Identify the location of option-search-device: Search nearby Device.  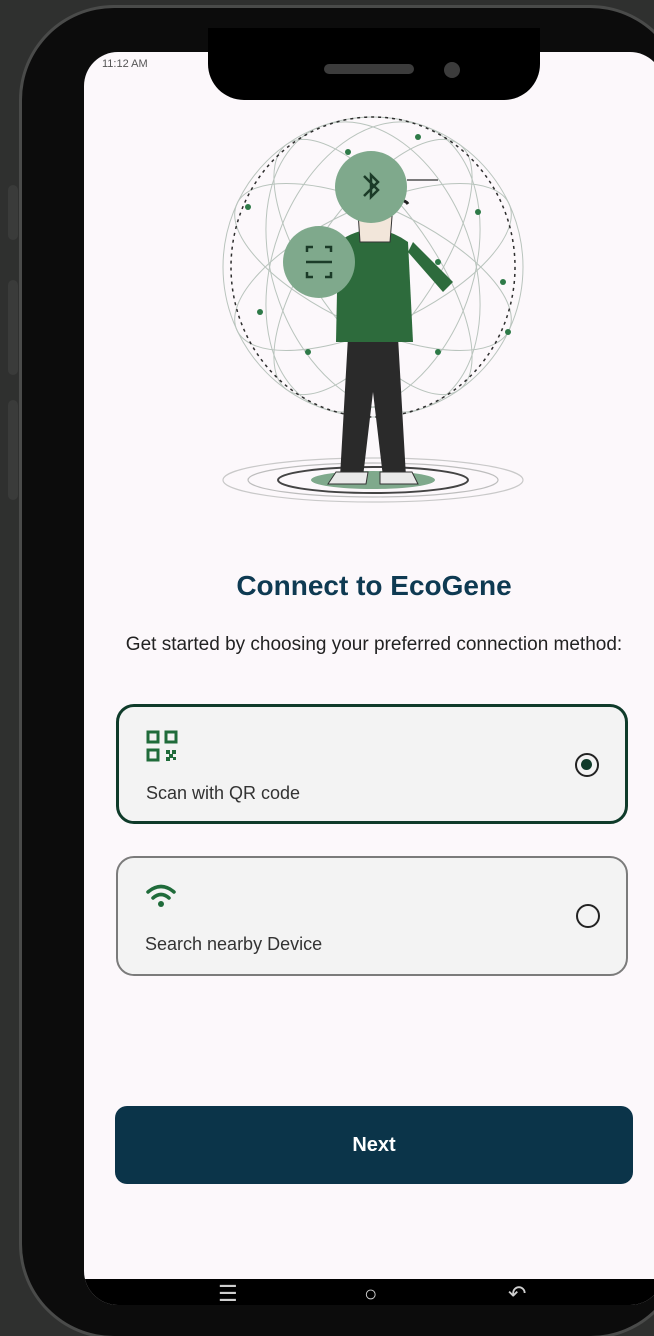
(372, 916).